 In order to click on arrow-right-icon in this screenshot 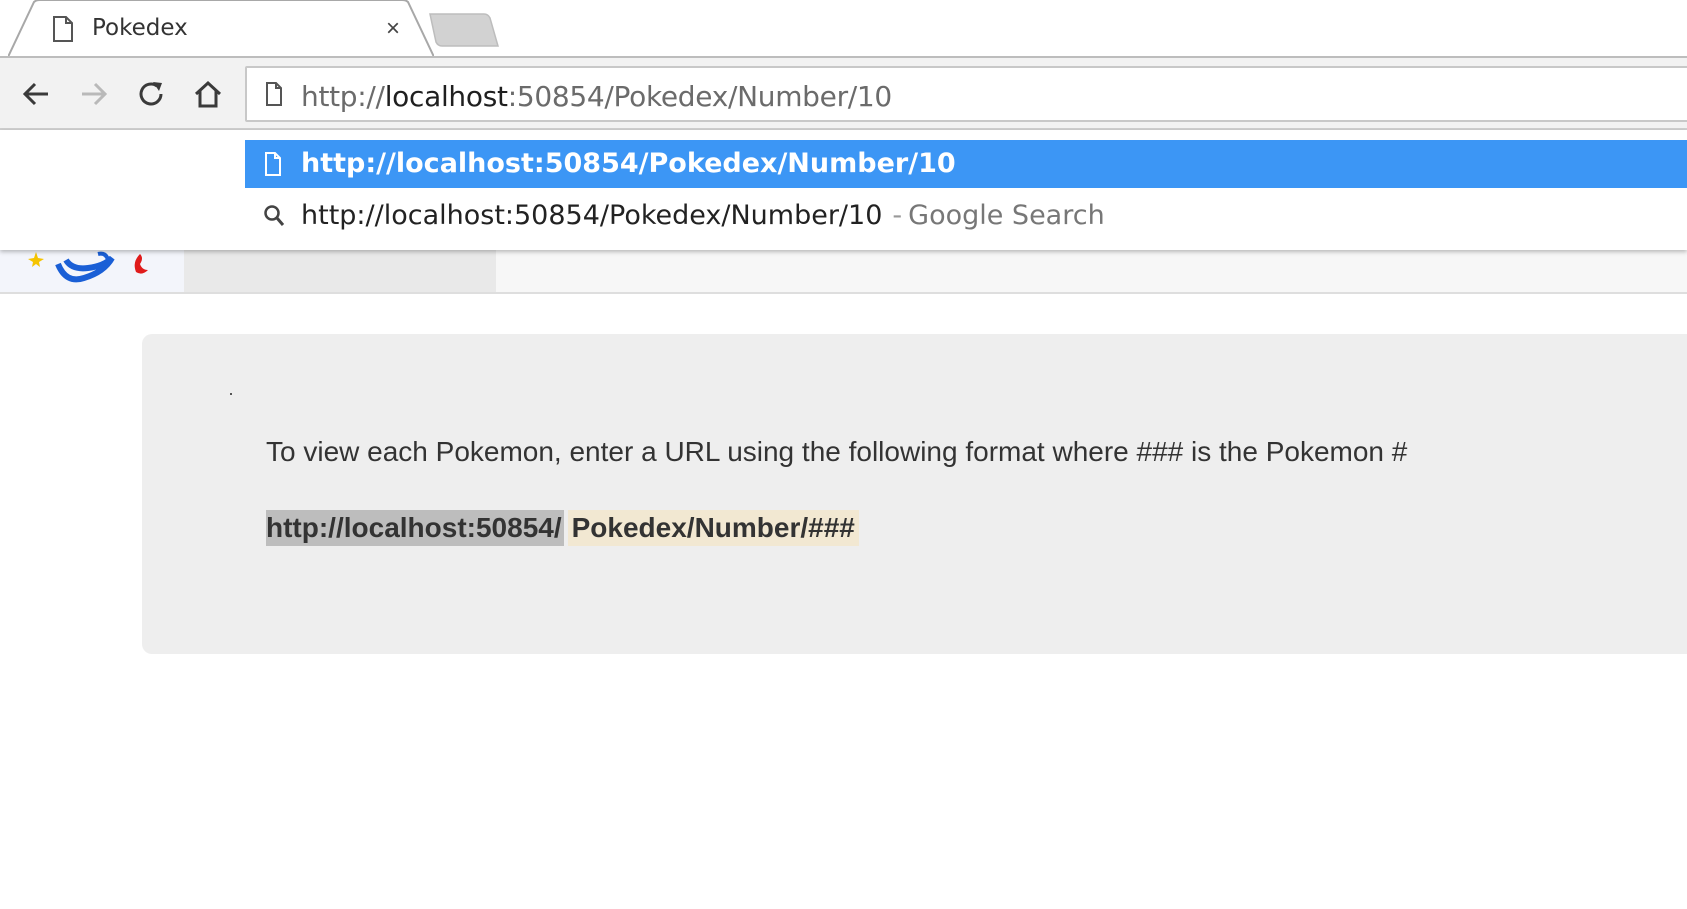, I will do `click(95, 94)`.